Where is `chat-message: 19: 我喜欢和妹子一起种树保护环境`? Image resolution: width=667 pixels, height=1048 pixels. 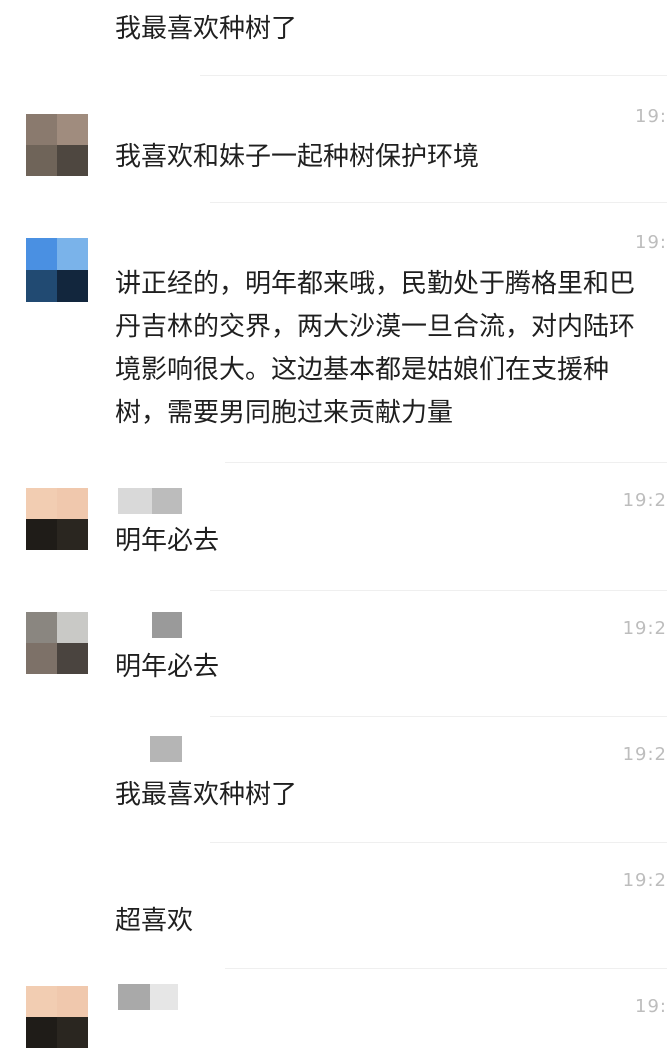 chat-message: 19: 我喜欢和妹子一起种树保护环境 is located at coordinates (333, 141).